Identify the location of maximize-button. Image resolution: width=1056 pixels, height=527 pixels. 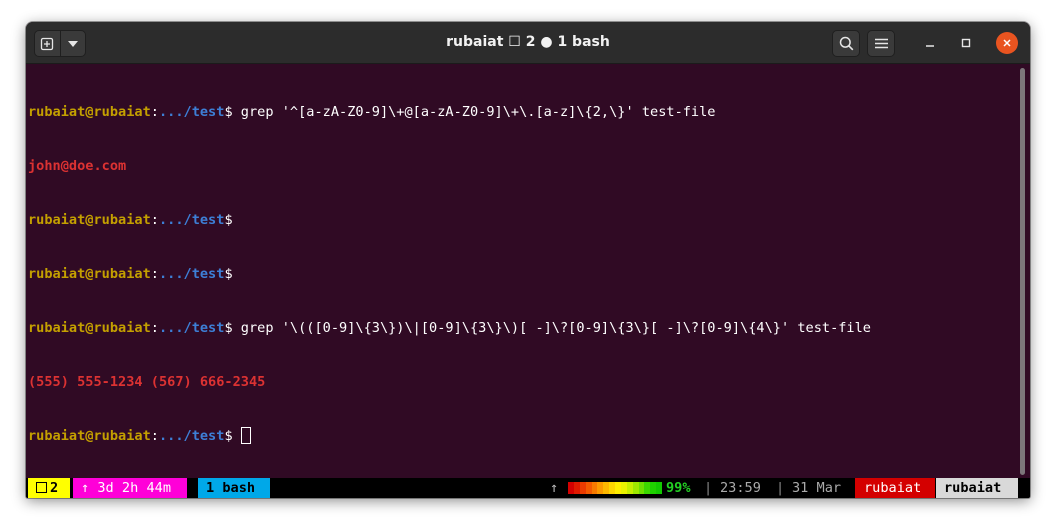
(966, 43).